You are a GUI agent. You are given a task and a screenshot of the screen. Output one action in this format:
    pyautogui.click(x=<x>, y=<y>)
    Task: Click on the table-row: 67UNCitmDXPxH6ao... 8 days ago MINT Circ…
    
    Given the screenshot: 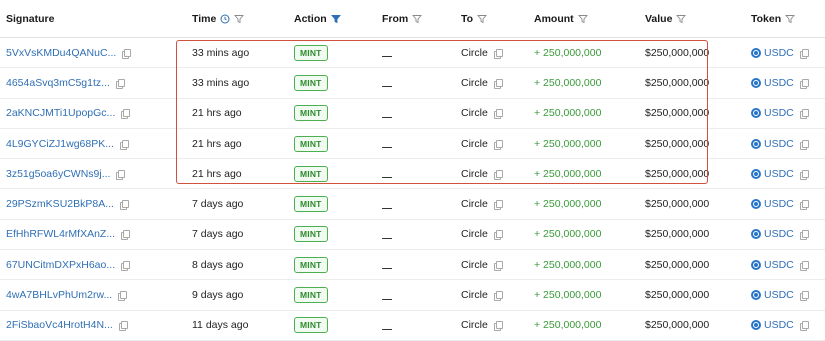 What is the action you would take?
    pyautogui.click(x=412, y=265)
    